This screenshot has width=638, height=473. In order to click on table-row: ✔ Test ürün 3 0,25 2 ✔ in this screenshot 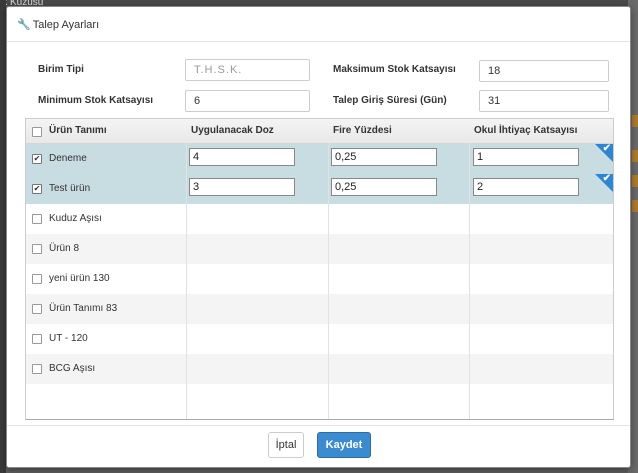, I will do `click(319, 188)`.